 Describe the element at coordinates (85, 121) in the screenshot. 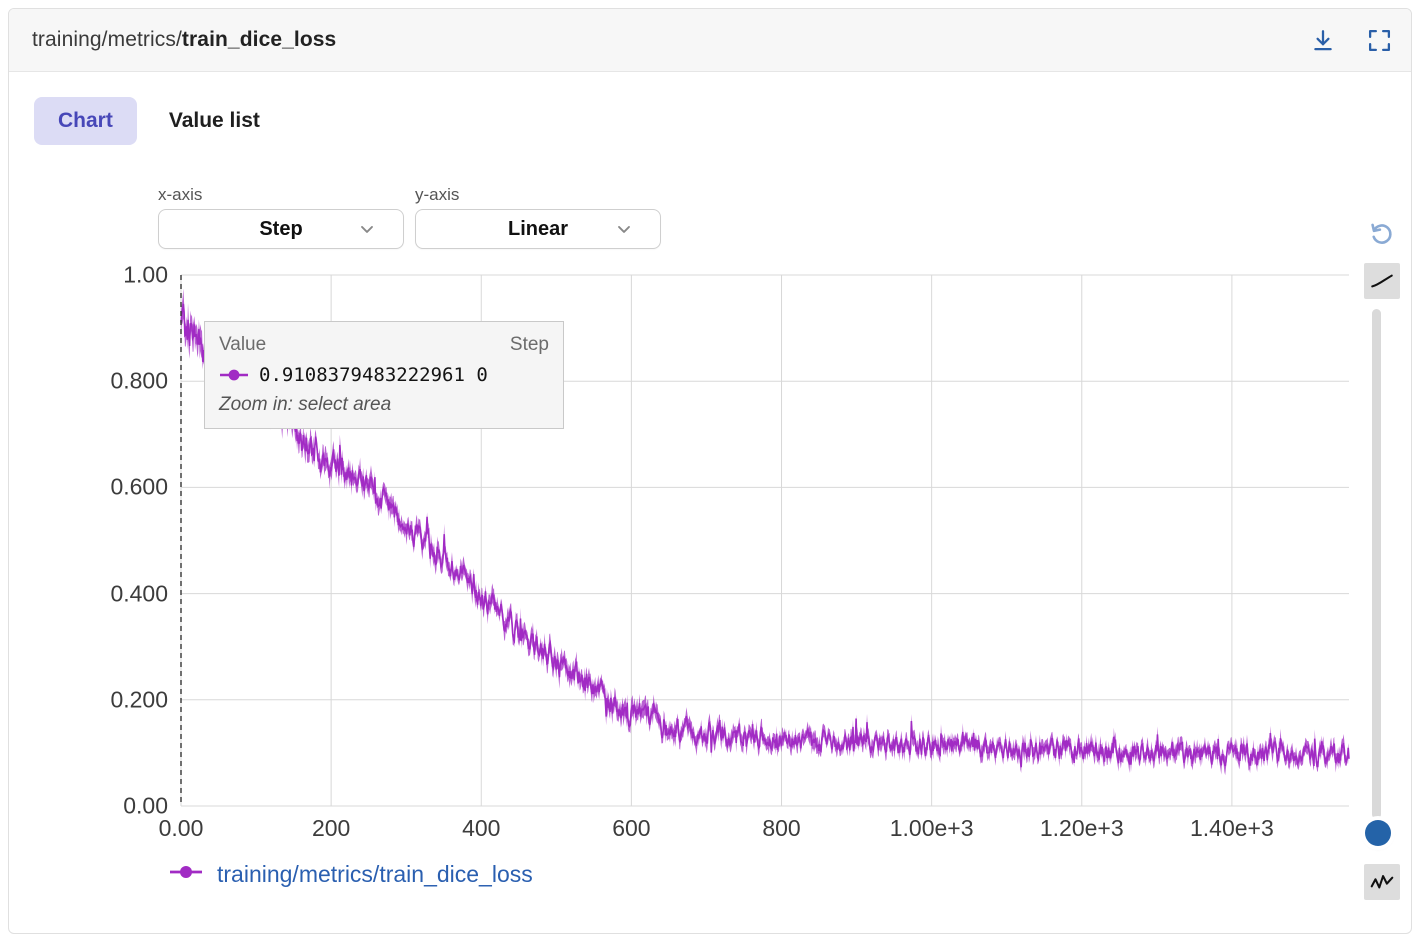

I see `tab-chart: Chart` at that location.